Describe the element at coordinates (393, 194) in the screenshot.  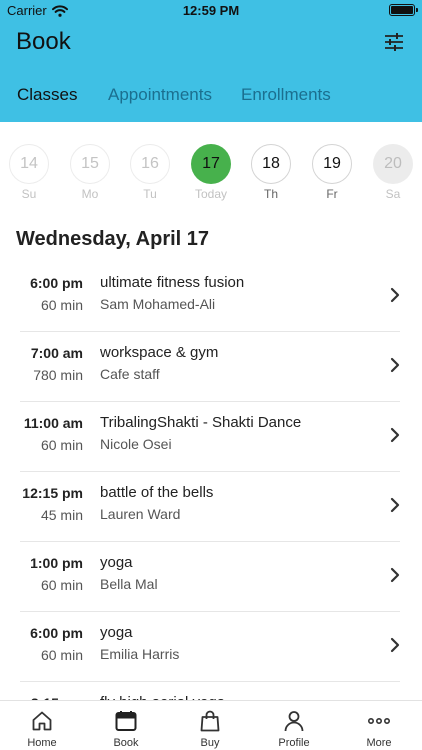
I see `day-label: Sa` at that location.